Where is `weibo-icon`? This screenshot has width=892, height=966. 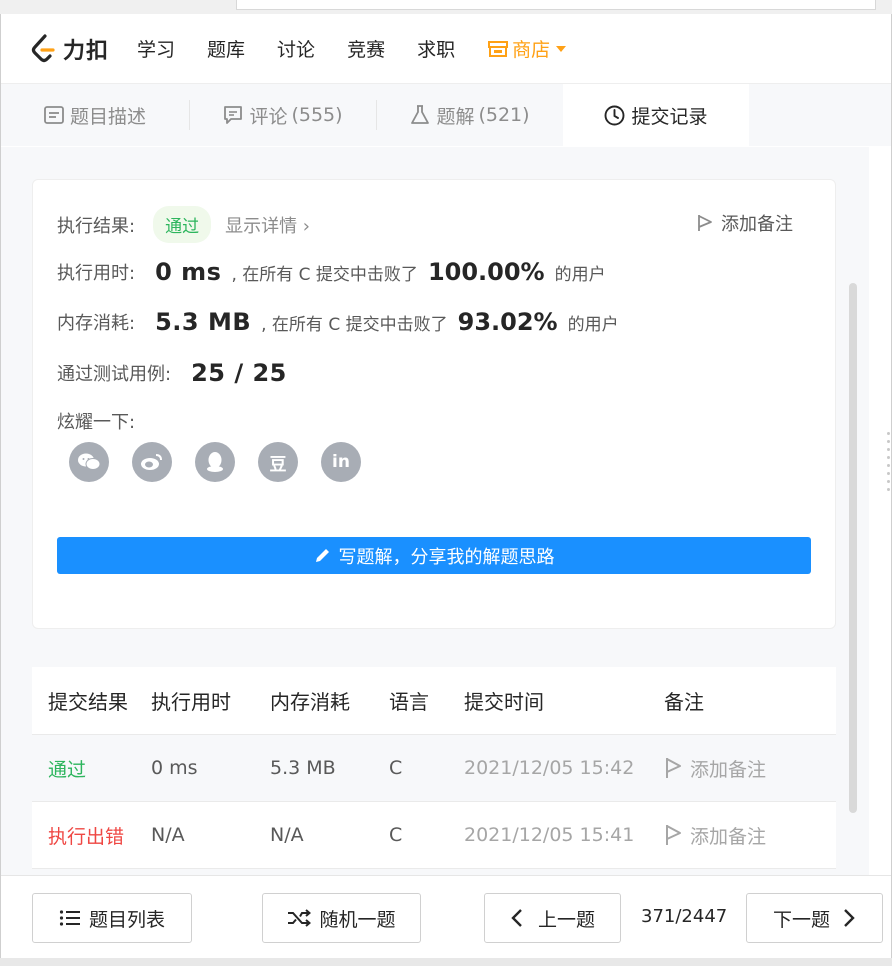 weibo-icon is located at coordinates (152, 462).